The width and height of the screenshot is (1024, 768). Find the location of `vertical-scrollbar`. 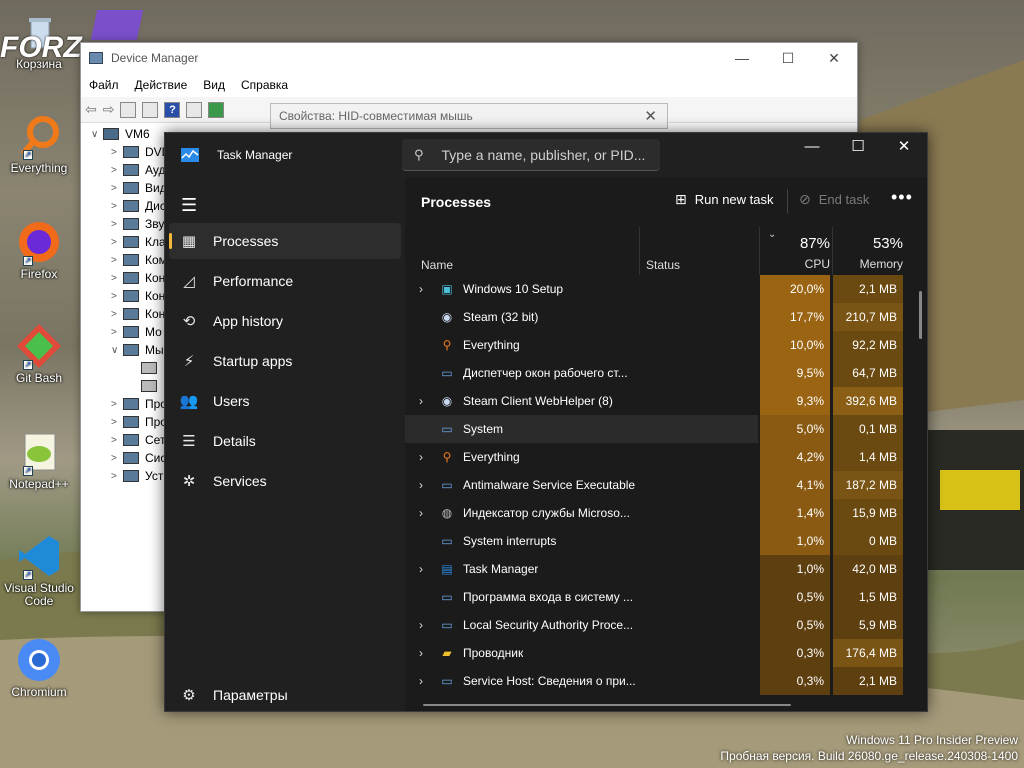

vertical-scrollbar is located at coordinates (920, 315).